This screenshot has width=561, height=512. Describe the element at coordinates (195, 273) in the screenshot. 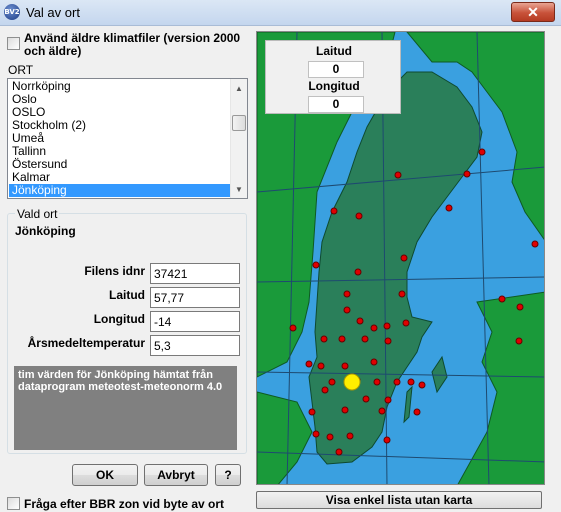

I see `file-id-field: 37421` at that location.